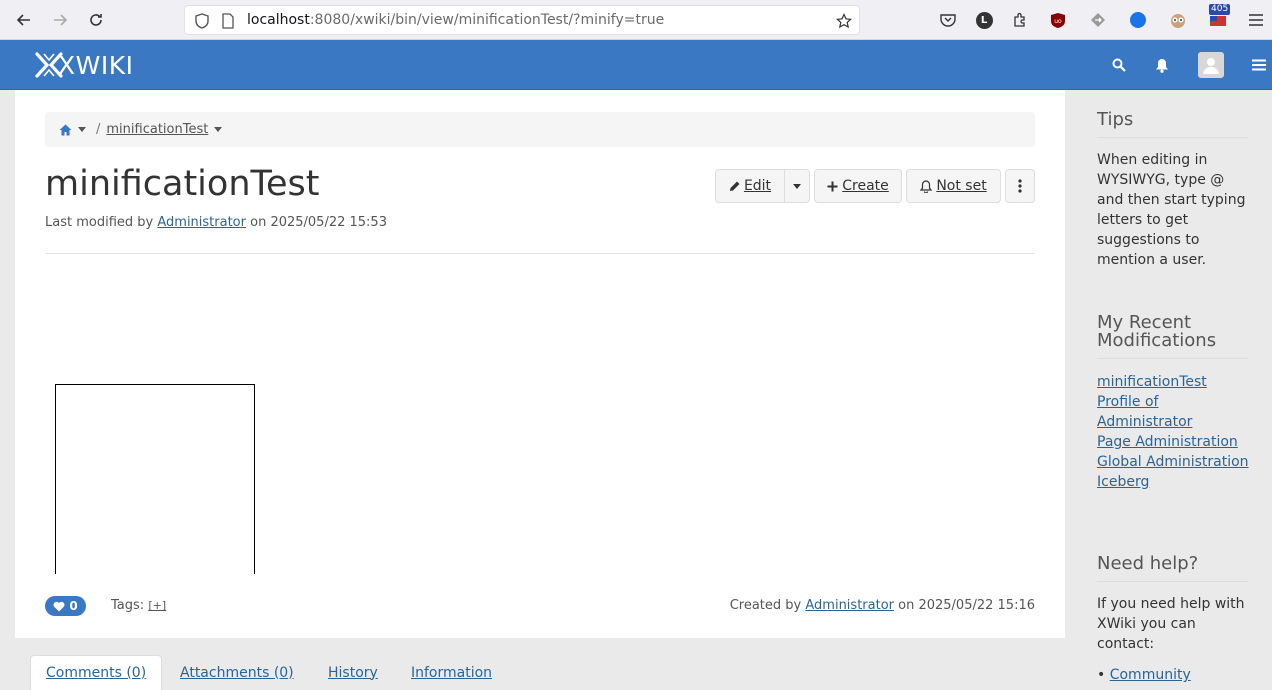 The height and width of the screenshot is (690, 1272). I want to click on back-icon, so click(24, 20).